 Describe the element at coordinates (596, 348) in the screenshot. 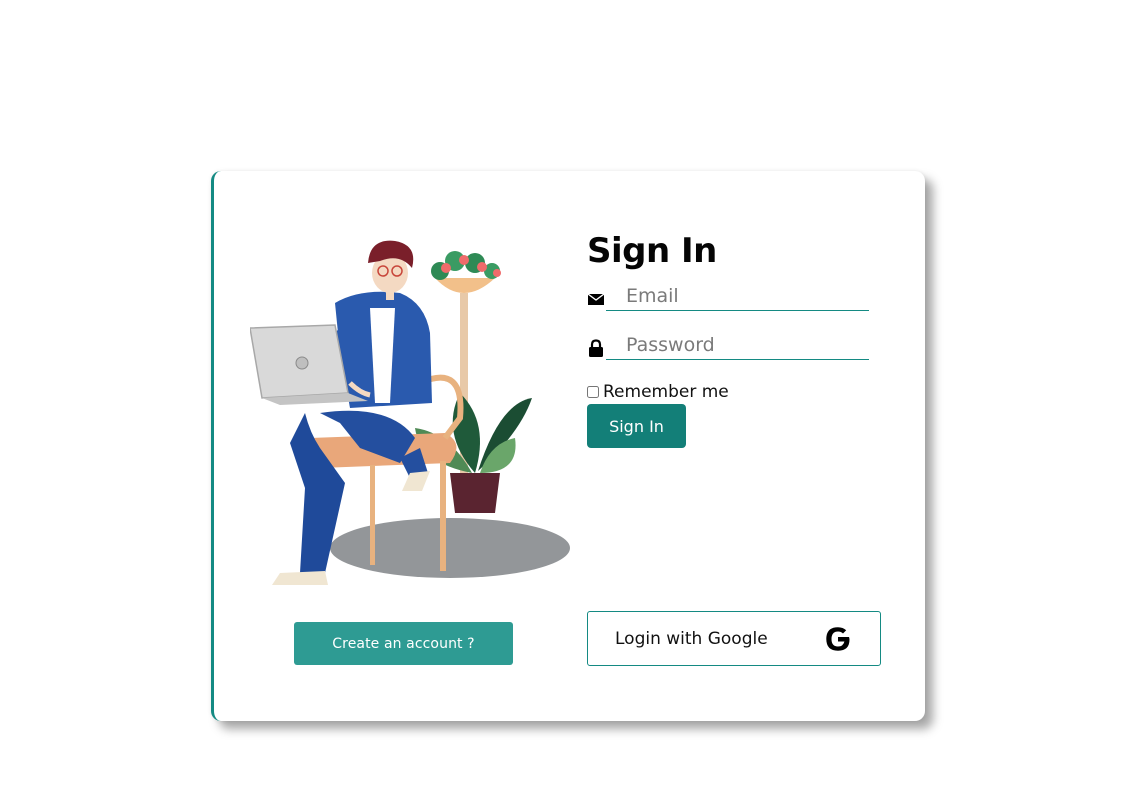

I see `lock-icon` at that location.